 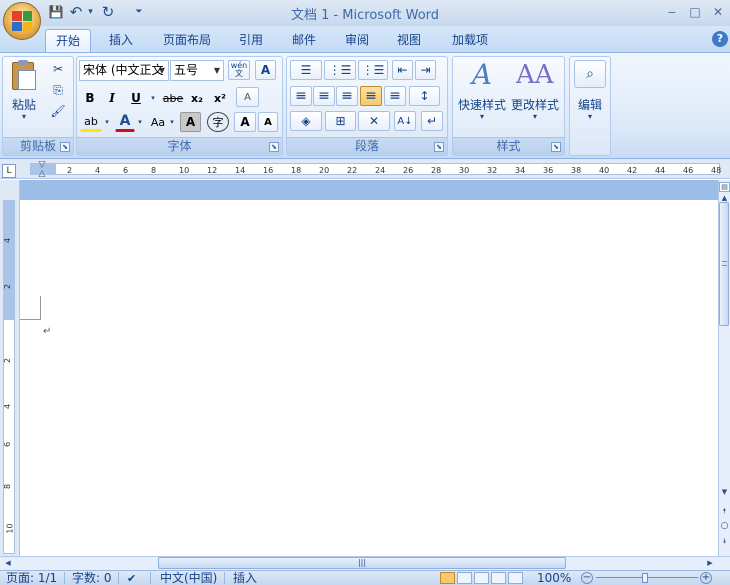 I want to click on proofing-icon: ✔, so click(x=131, y=578).